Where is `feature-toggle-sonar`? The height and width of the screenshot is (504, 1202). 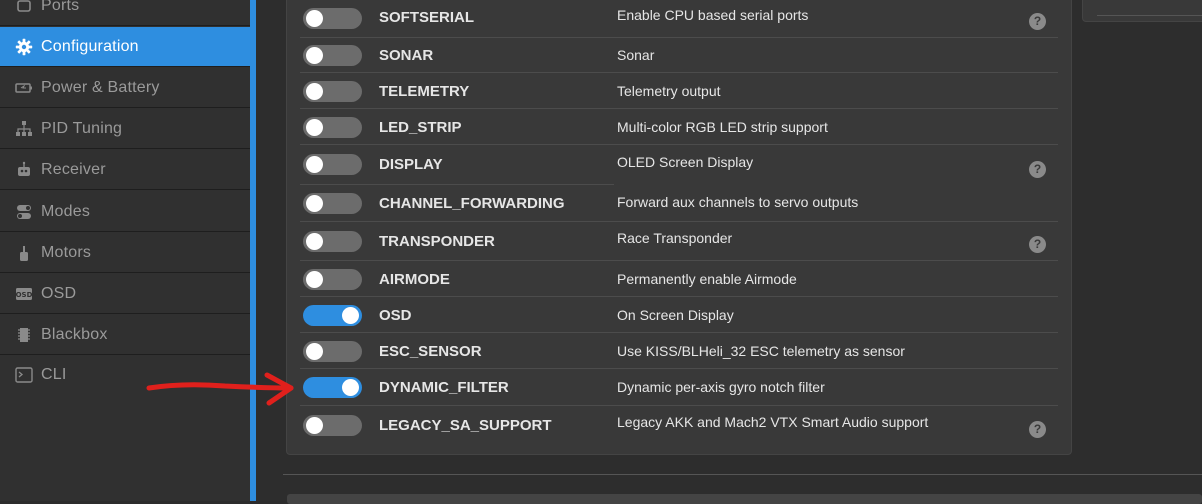 feature-toggle-sonar is located at coordinates (332, 55).